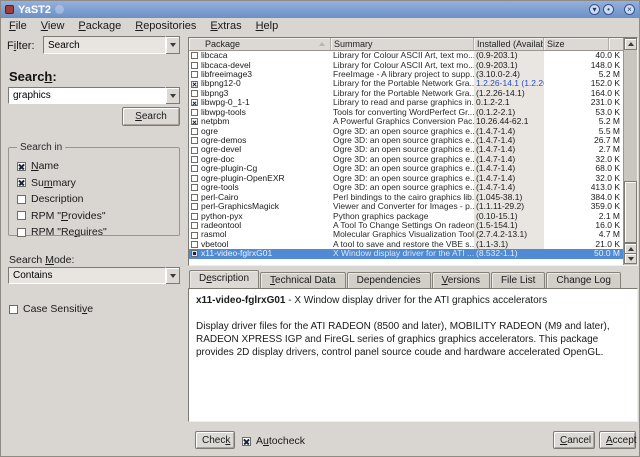 The width and height of the screenshot is (640, 457). Describe the element at coordinates (273, 441) in the screenshot. I see `autocheck-option: Autocheck` at that location.